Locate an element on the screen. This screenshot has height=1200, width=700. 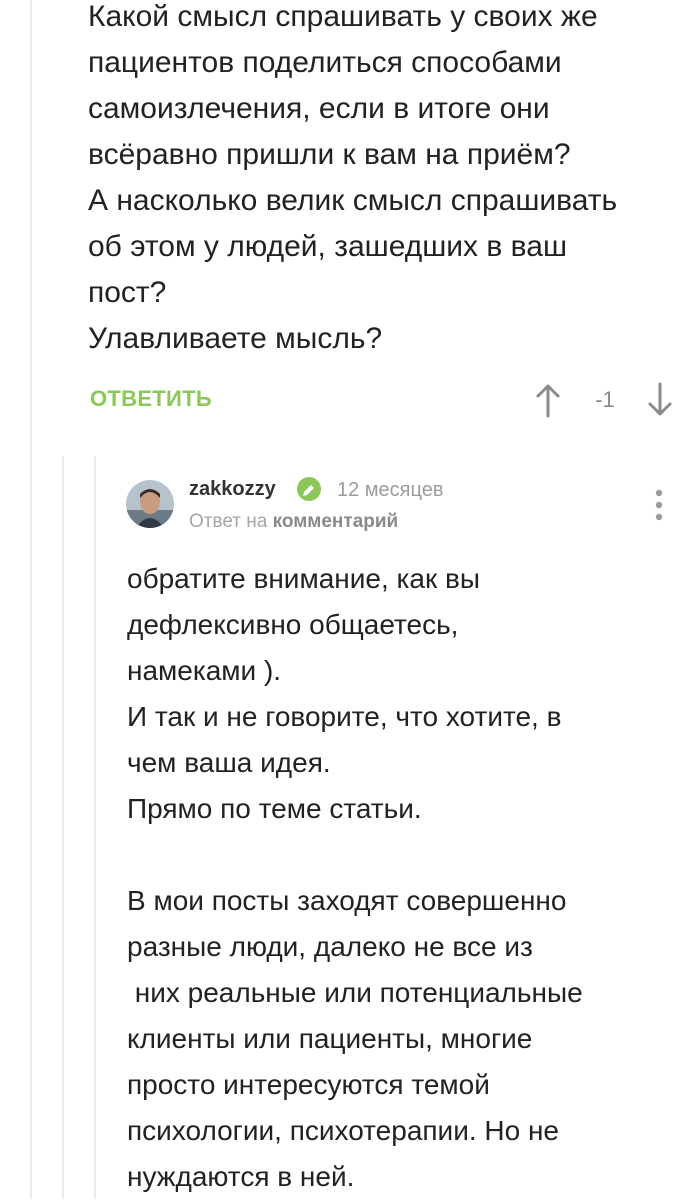
comment-line: Какой смысл спрашивать у своих же is located at coordinates (343, 16).